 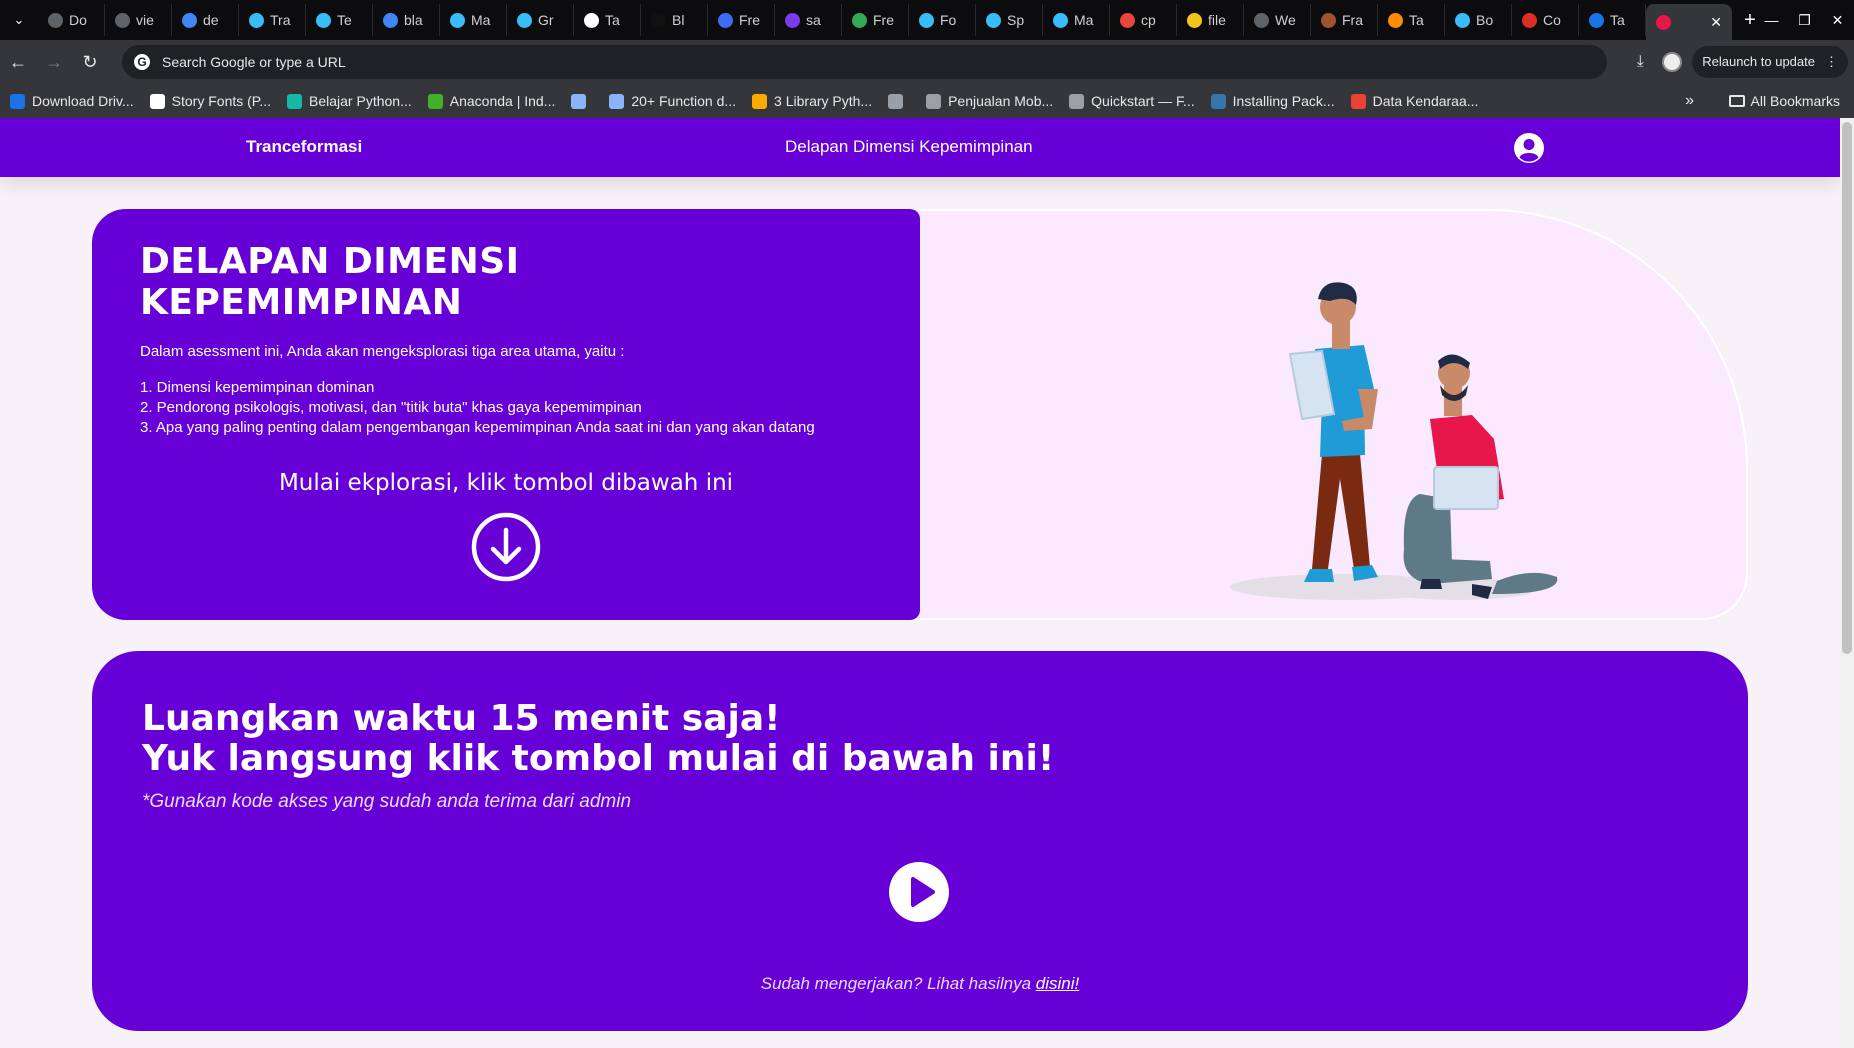 I want to click on all-bookmarks-button: All Bookmarks, so click(x=1784, y=101).